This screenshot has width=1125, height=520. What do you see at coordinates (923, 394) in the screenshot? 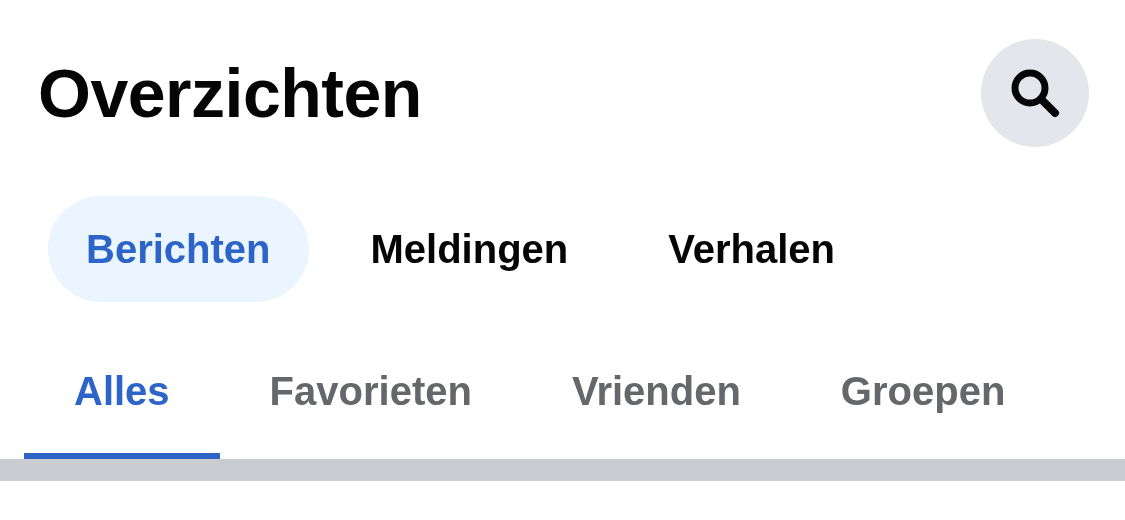
I see `filter-tab: Groepen` at bounding box center [923, 394].